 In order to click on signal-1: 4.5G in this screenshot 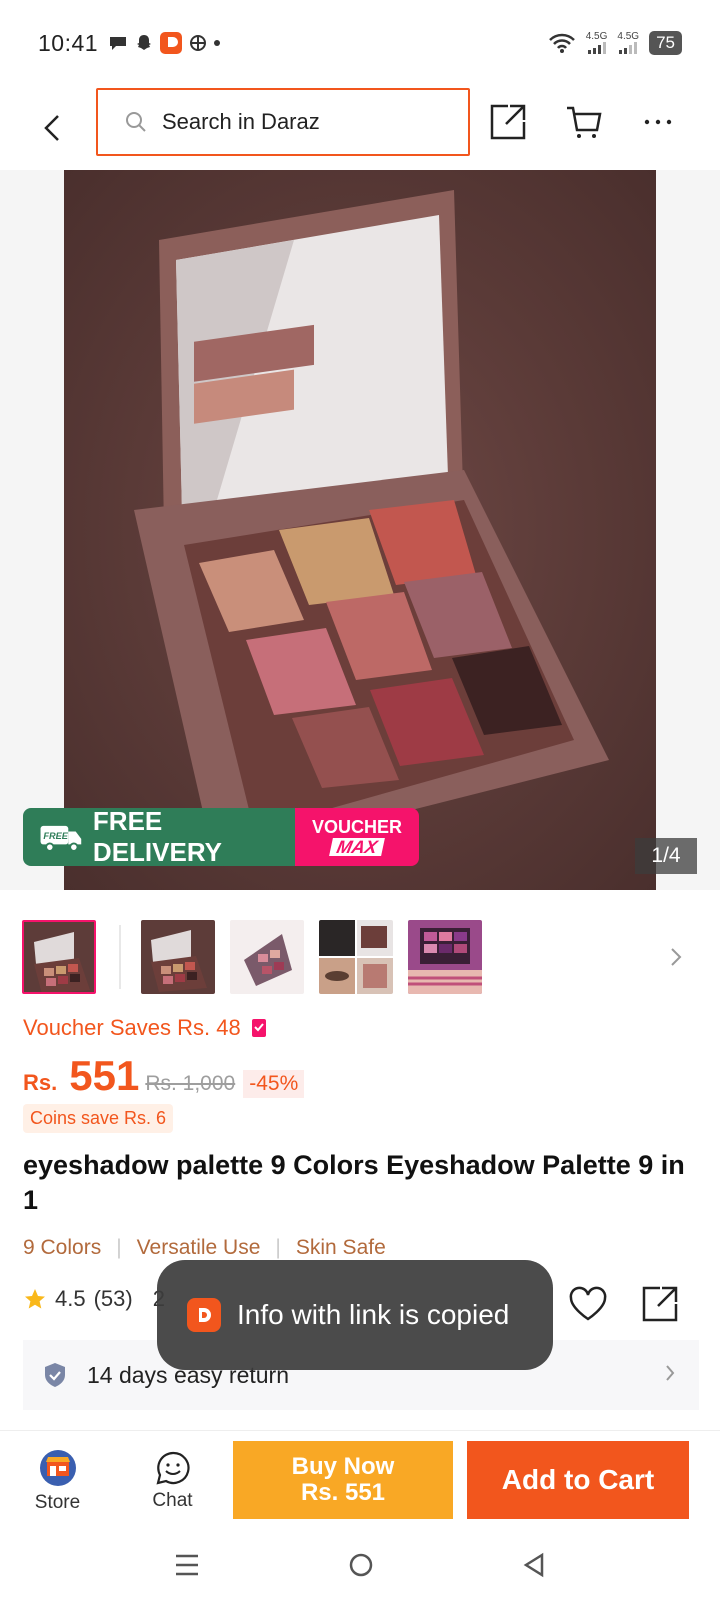, I will do `click(596, 43)`.